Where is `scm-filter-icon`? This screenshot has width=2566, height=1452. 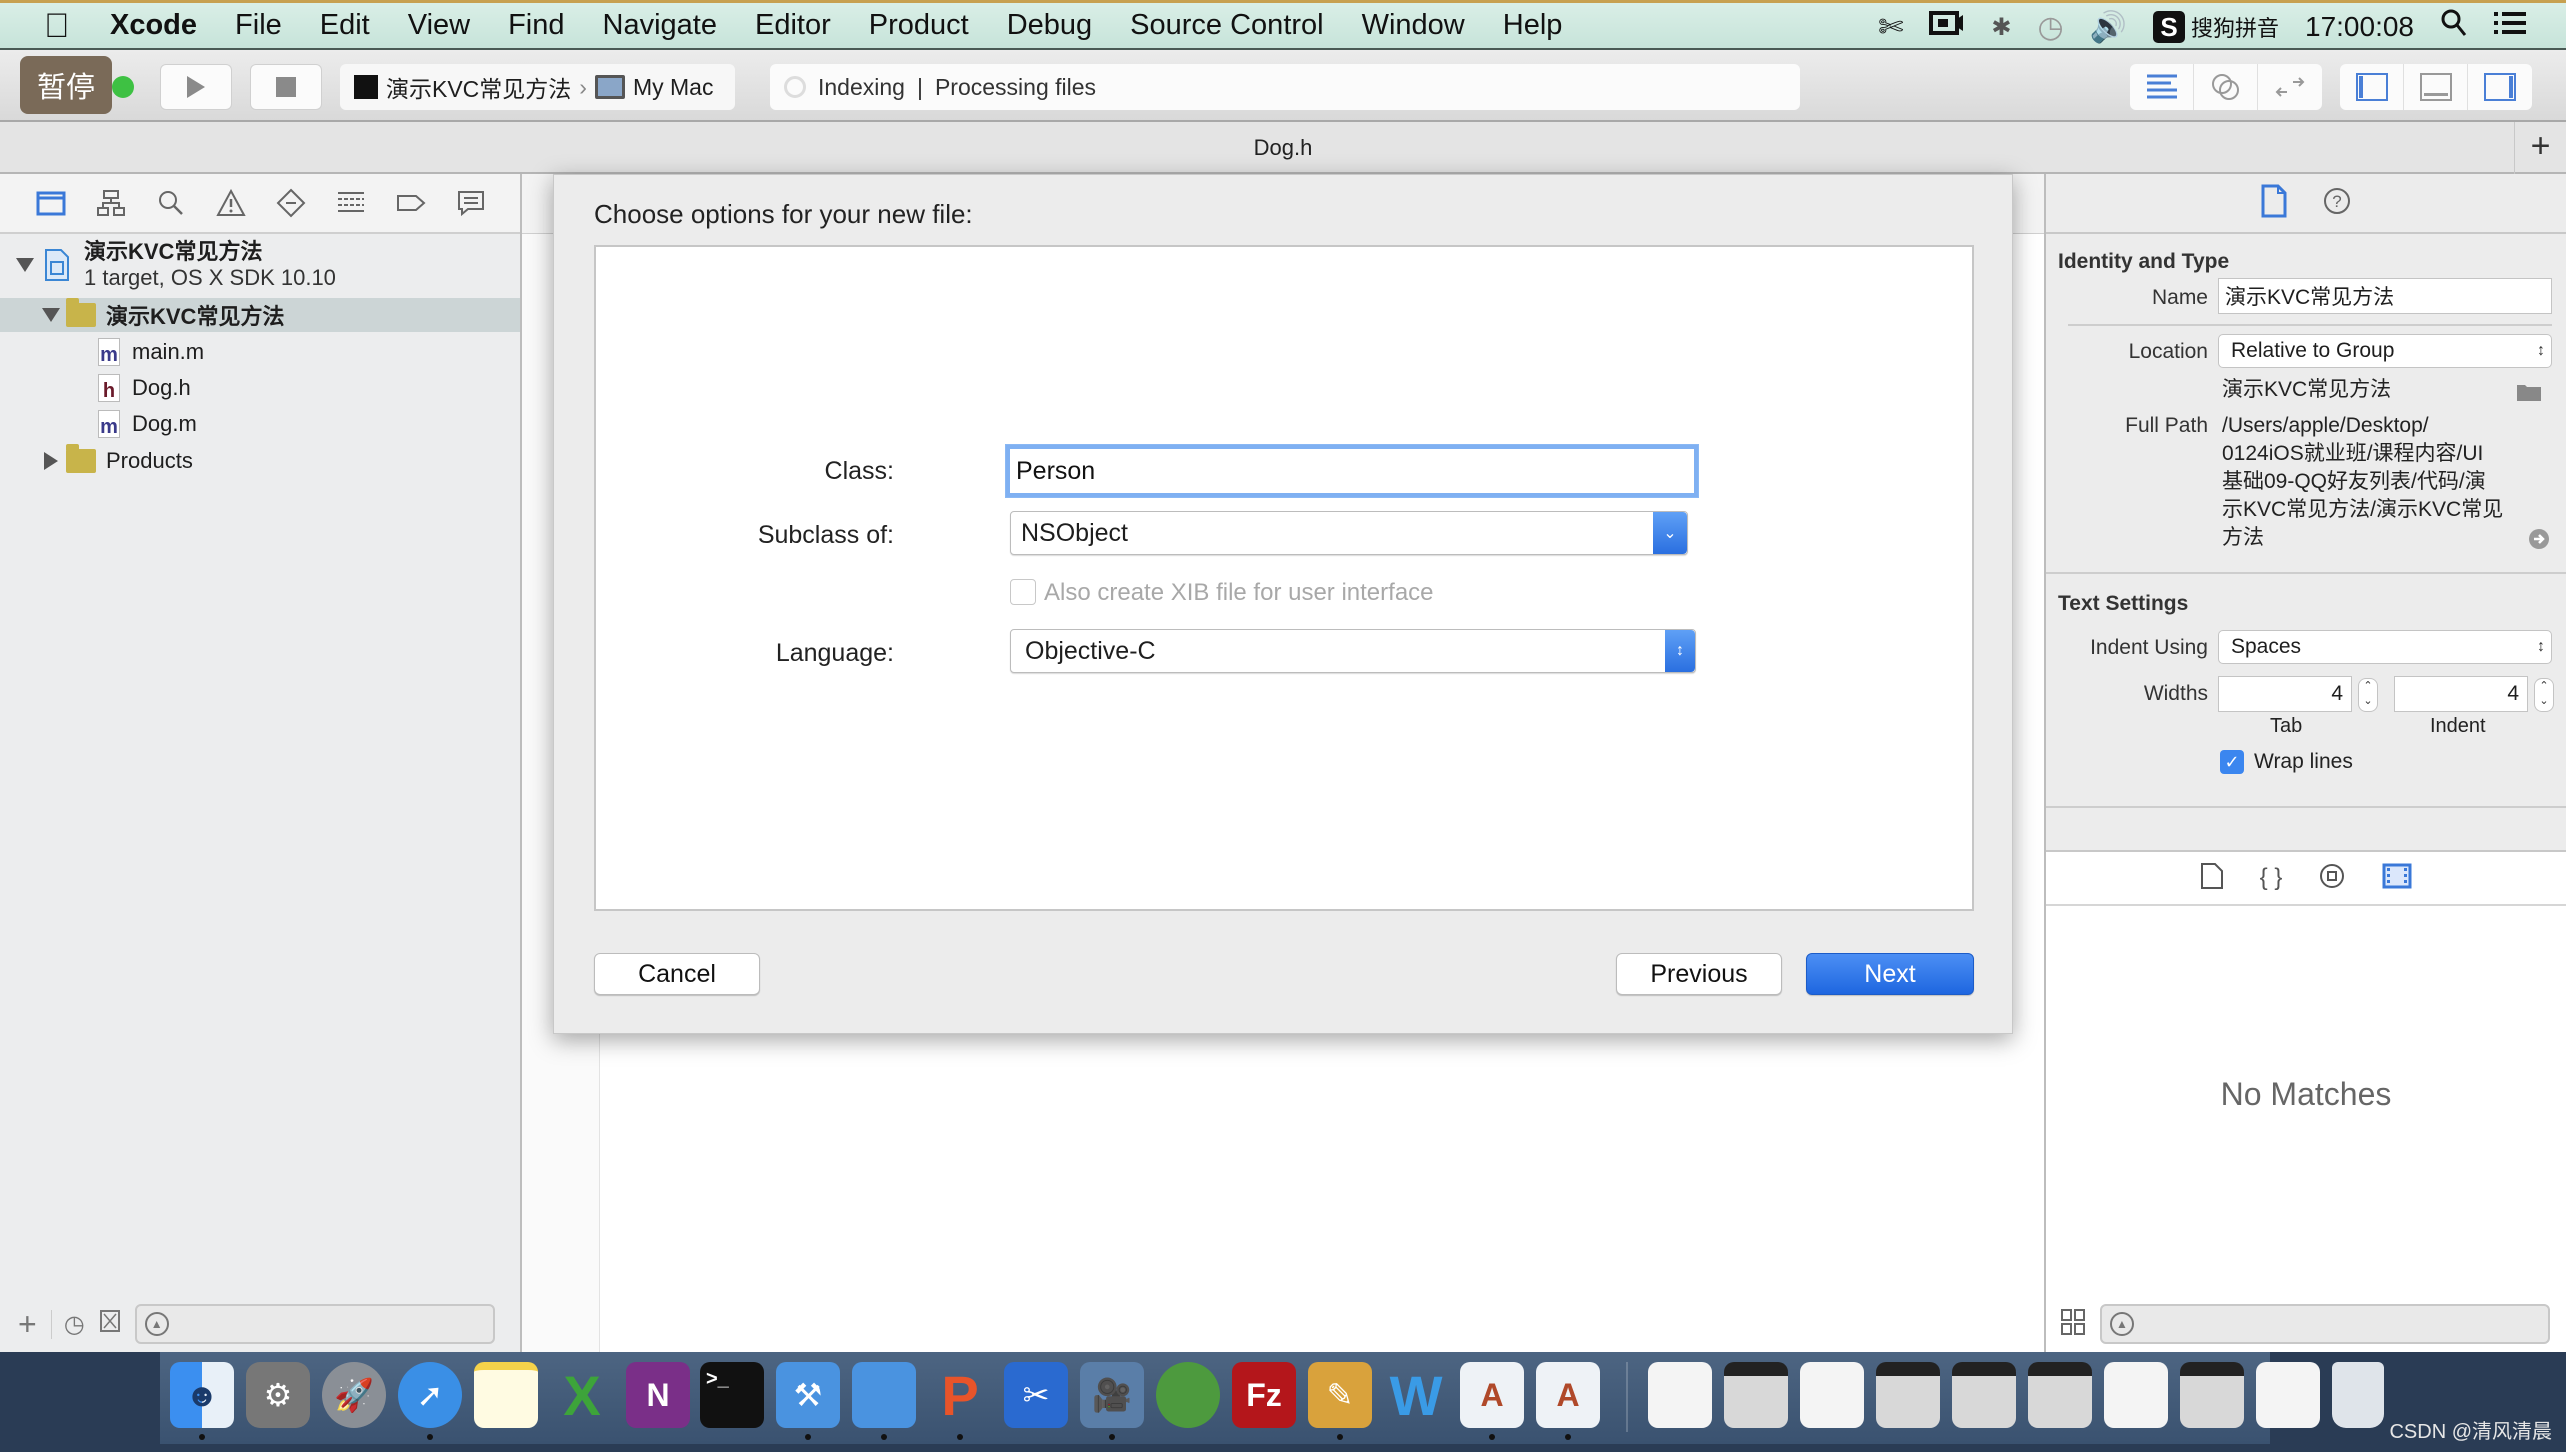
scm-filter-icon is located at coordinates (110, 1324).